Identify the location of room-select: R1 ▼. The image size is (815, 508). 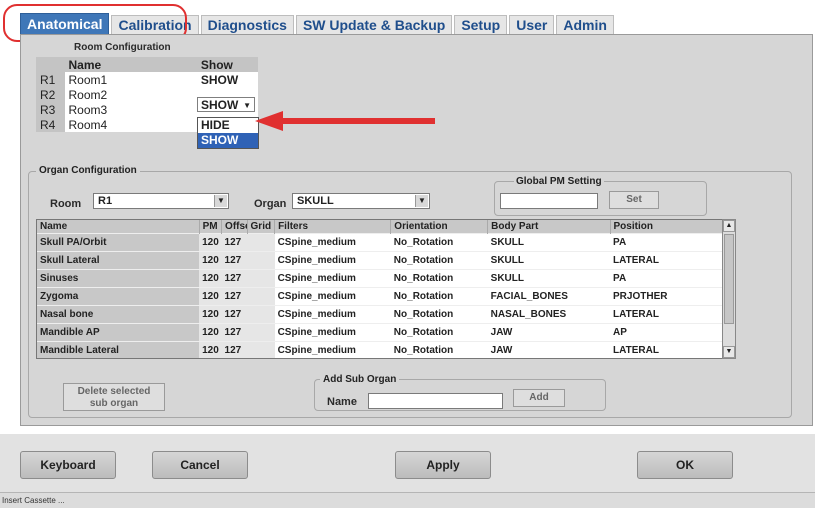
(161, 201).